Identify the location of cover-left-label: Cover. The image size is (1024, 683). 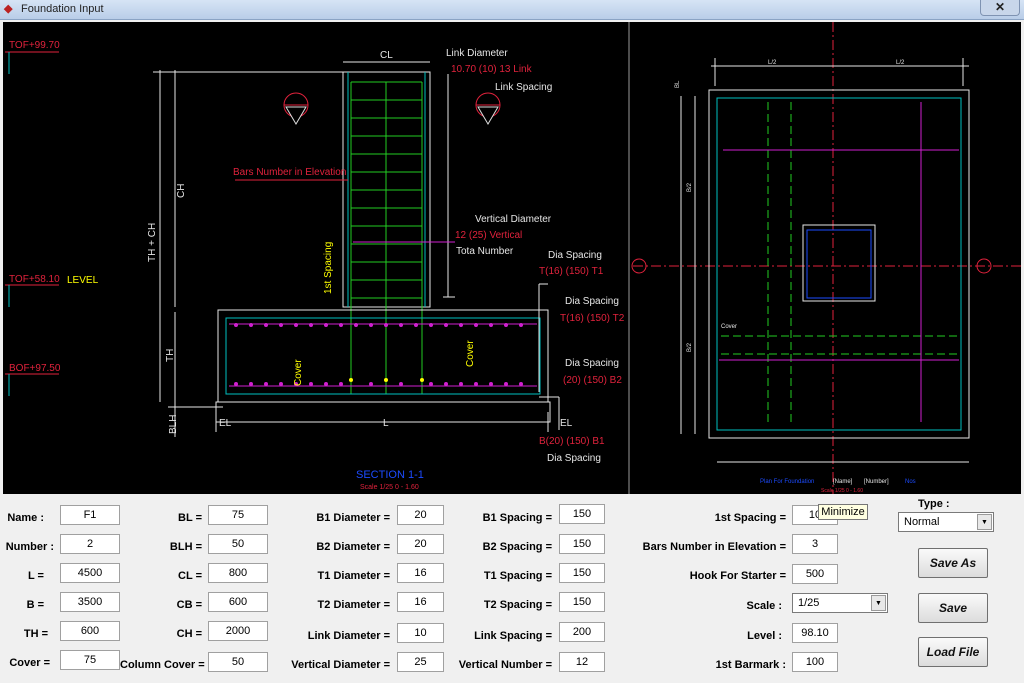
(298, 372).